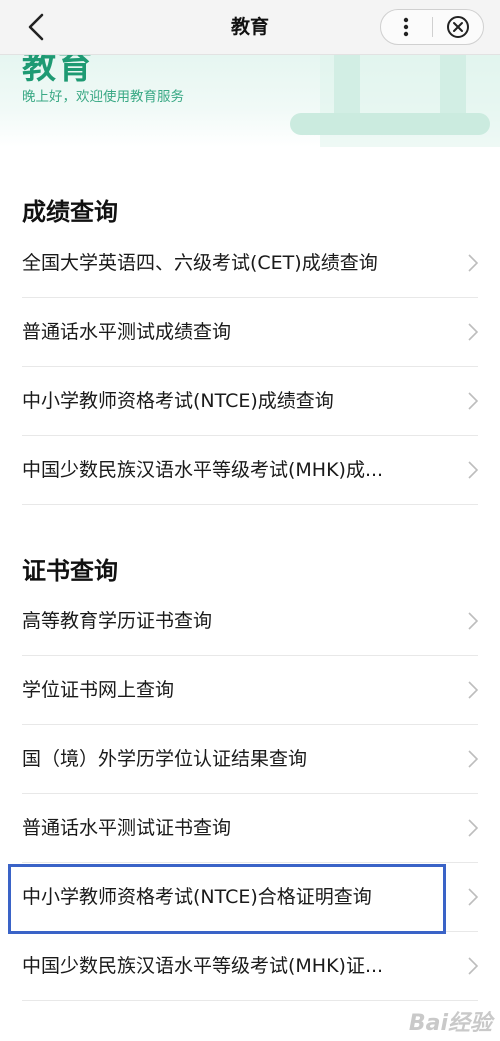  What do you see at coordinates (250, 690) in the screenshot?
I see `list-item-degree-query: 学位证书网上查询` at bounding box center [250, 690].